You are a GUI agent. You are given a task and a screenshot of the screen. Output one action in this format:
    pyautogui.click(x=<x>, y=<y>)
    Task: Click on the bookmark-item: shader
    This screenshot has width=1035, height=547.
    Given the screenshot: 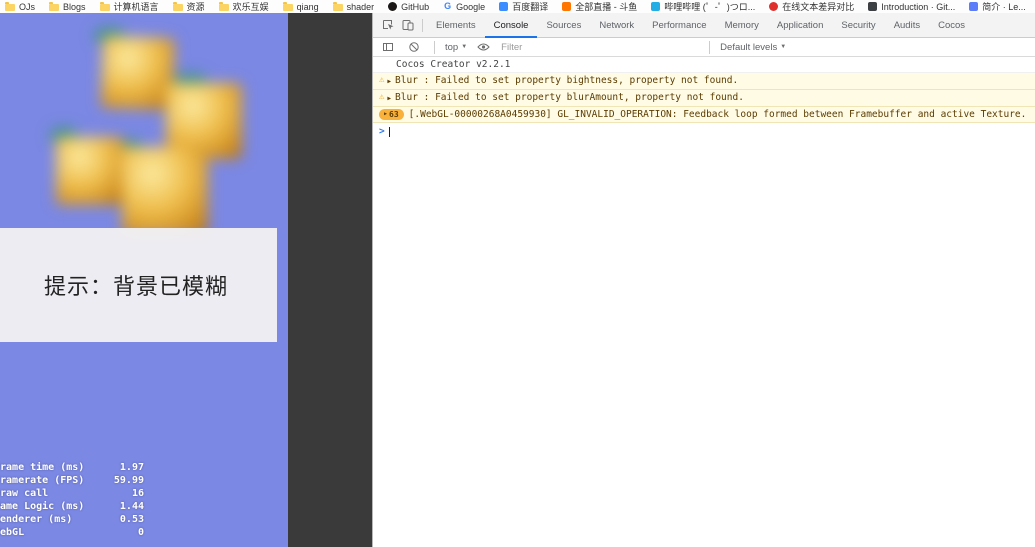 What is the action you would take?
    pyautogui.click(x=353, y=6)
    